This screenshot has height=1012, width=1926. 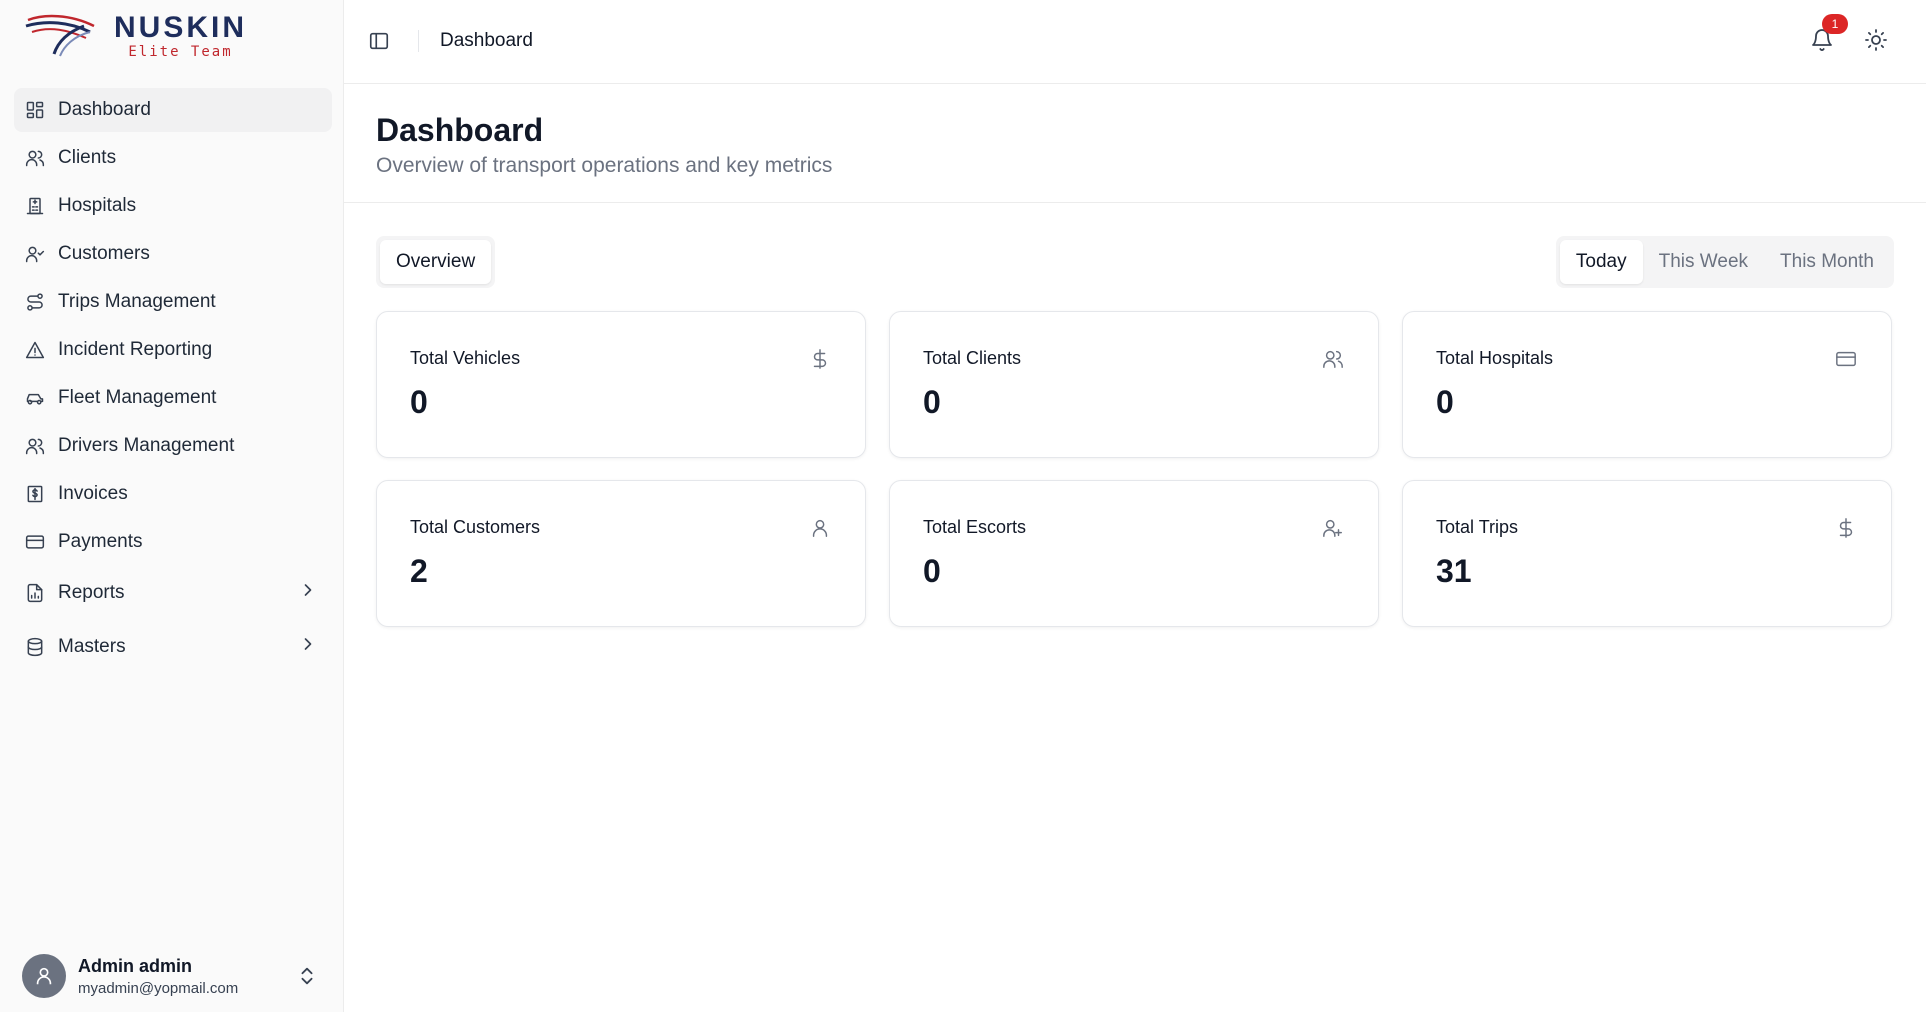 I want to click on sidebar-item-customers: Customers, so click(x=173, y=254).